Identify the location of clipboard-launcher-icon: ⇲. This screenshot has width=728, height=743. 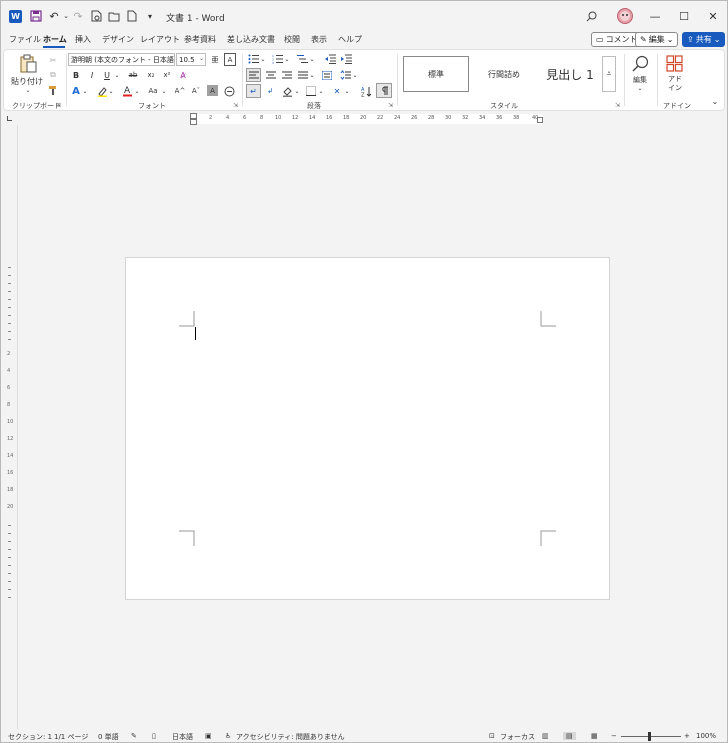
(58, 105).